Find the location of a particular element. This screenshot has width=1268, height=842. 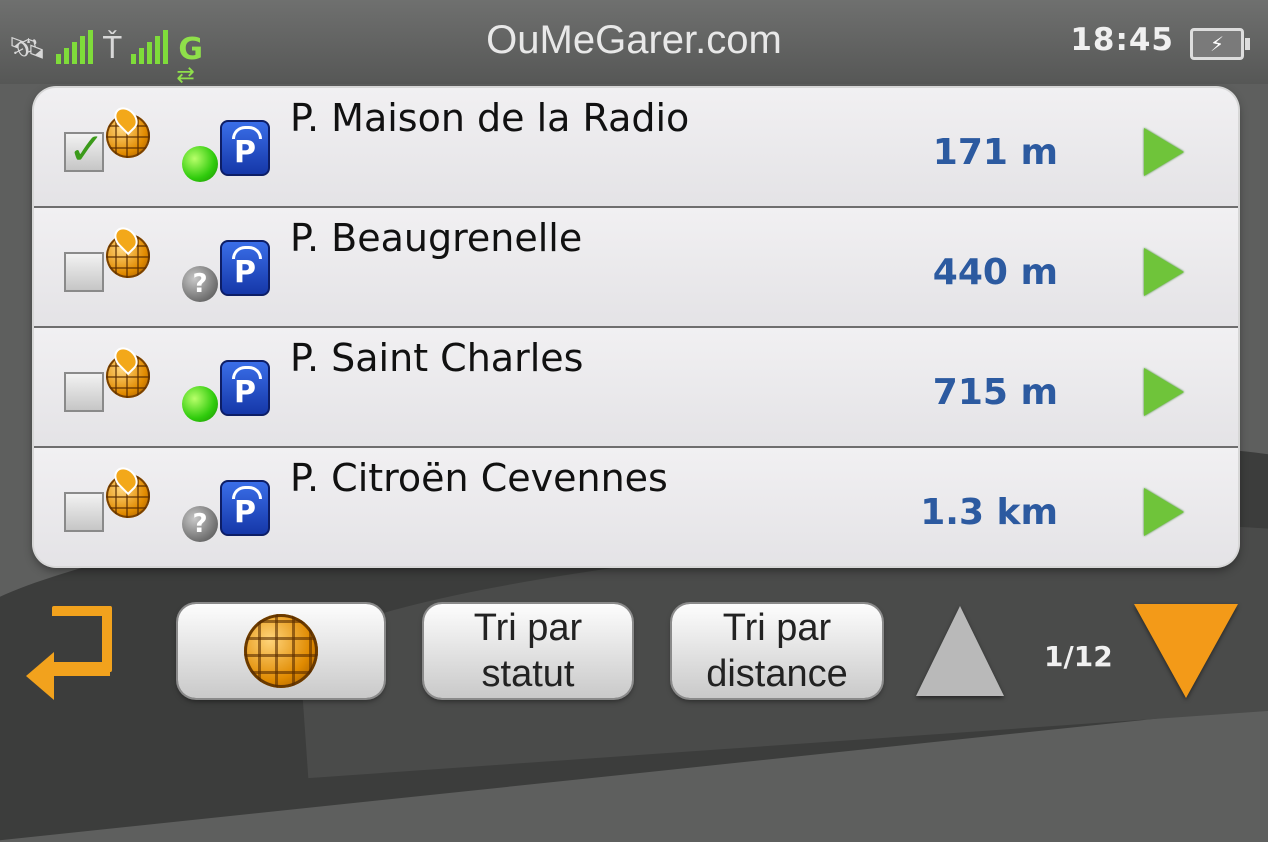

status-bar: 🛰︎ Ť G OuMeGarer.com 18:45 ⚡ is located at coordinates (634, 45).